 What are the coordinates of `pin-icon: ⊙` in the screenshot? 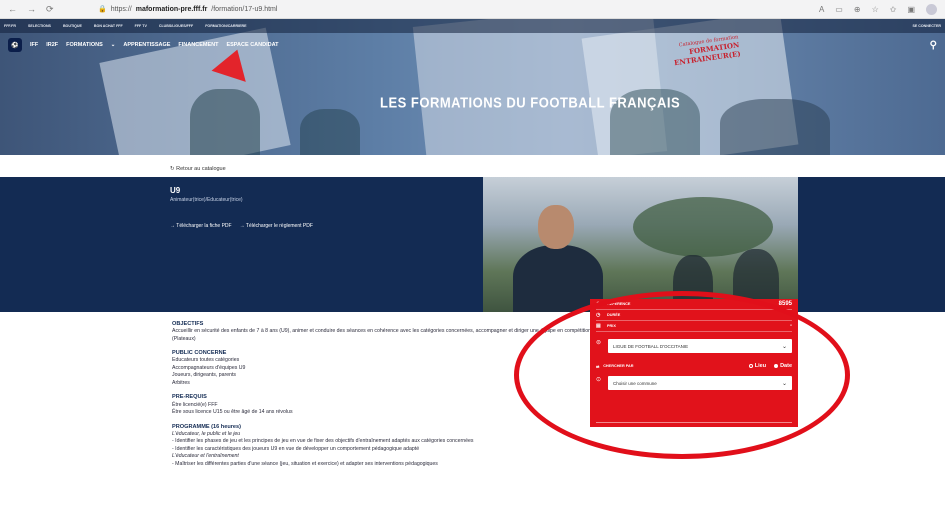 It's located at (599, 380).